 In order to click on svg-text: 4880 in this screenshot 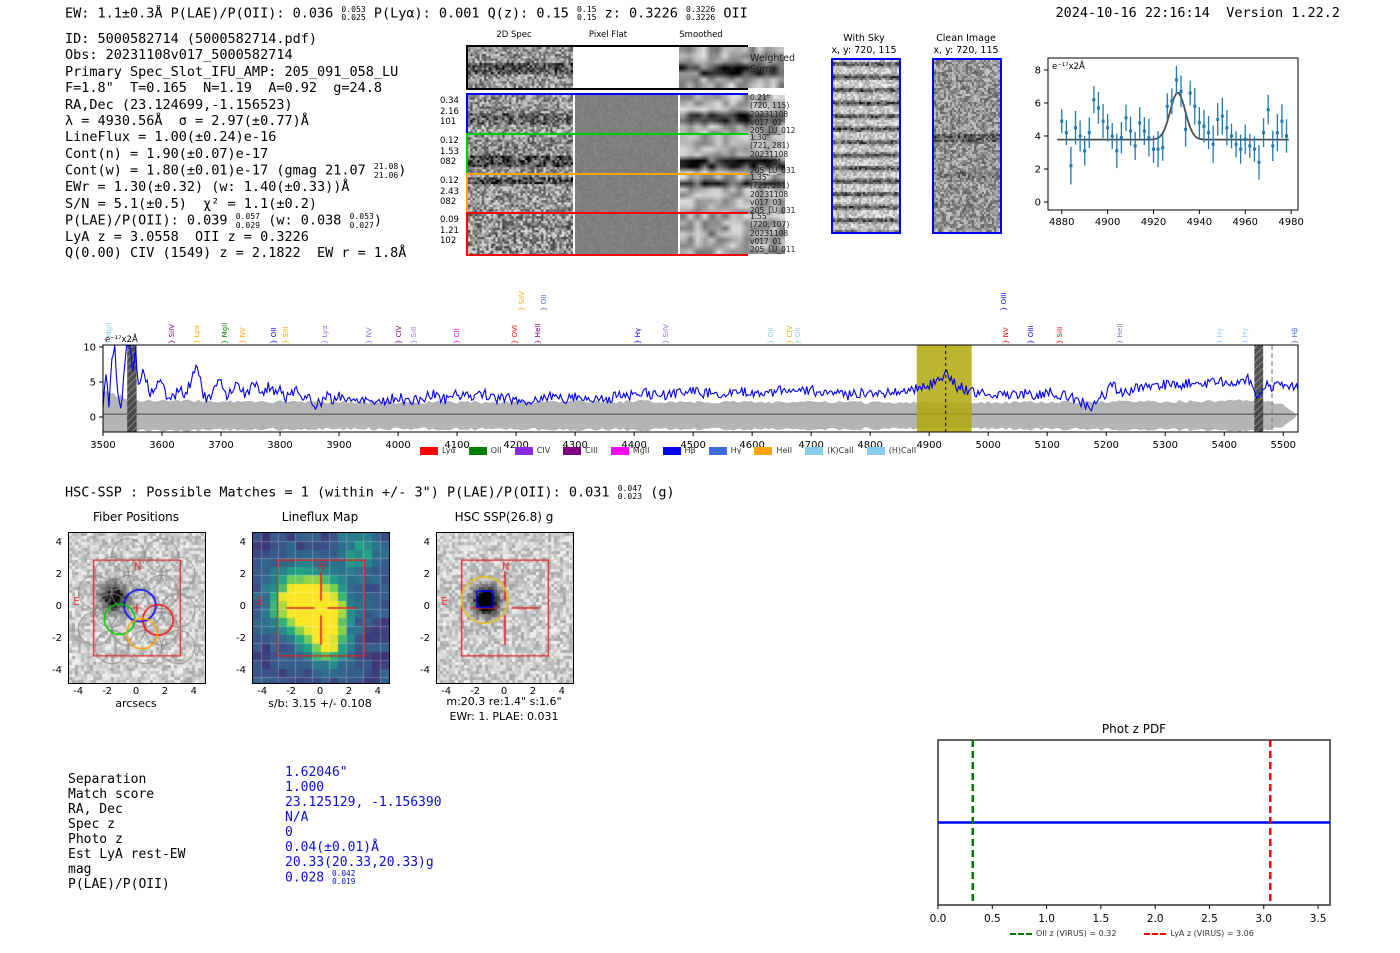, I will do `click(1061, 222)`.